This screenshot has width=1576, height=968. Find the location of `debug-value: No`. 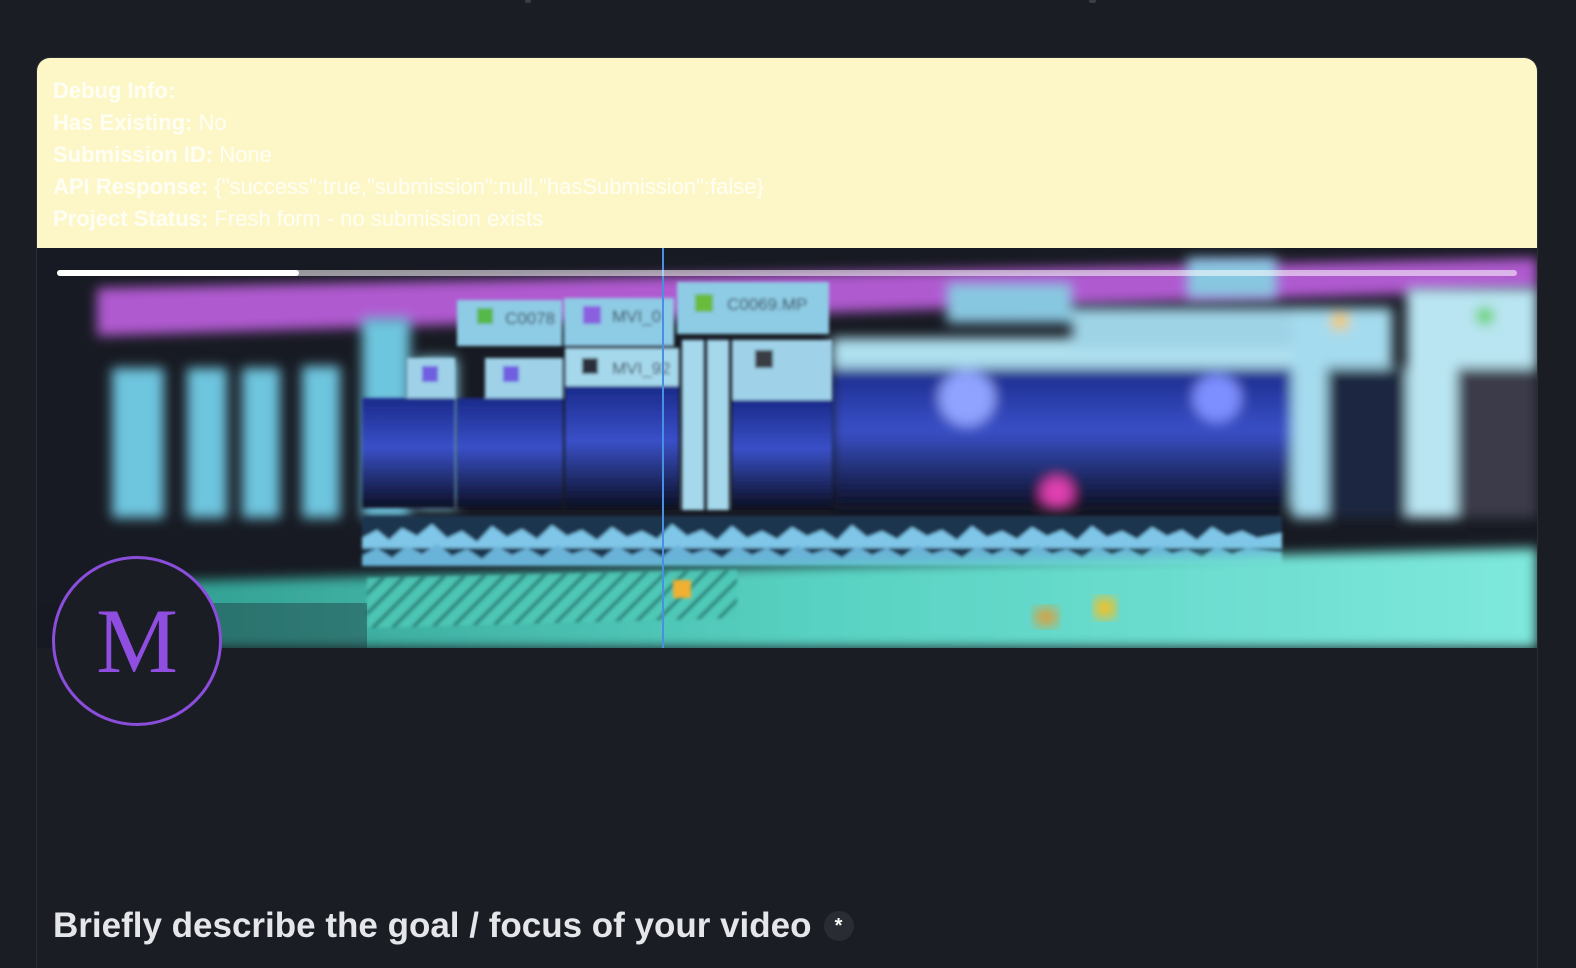

debug-value: No is located at coordinates (212, 122).